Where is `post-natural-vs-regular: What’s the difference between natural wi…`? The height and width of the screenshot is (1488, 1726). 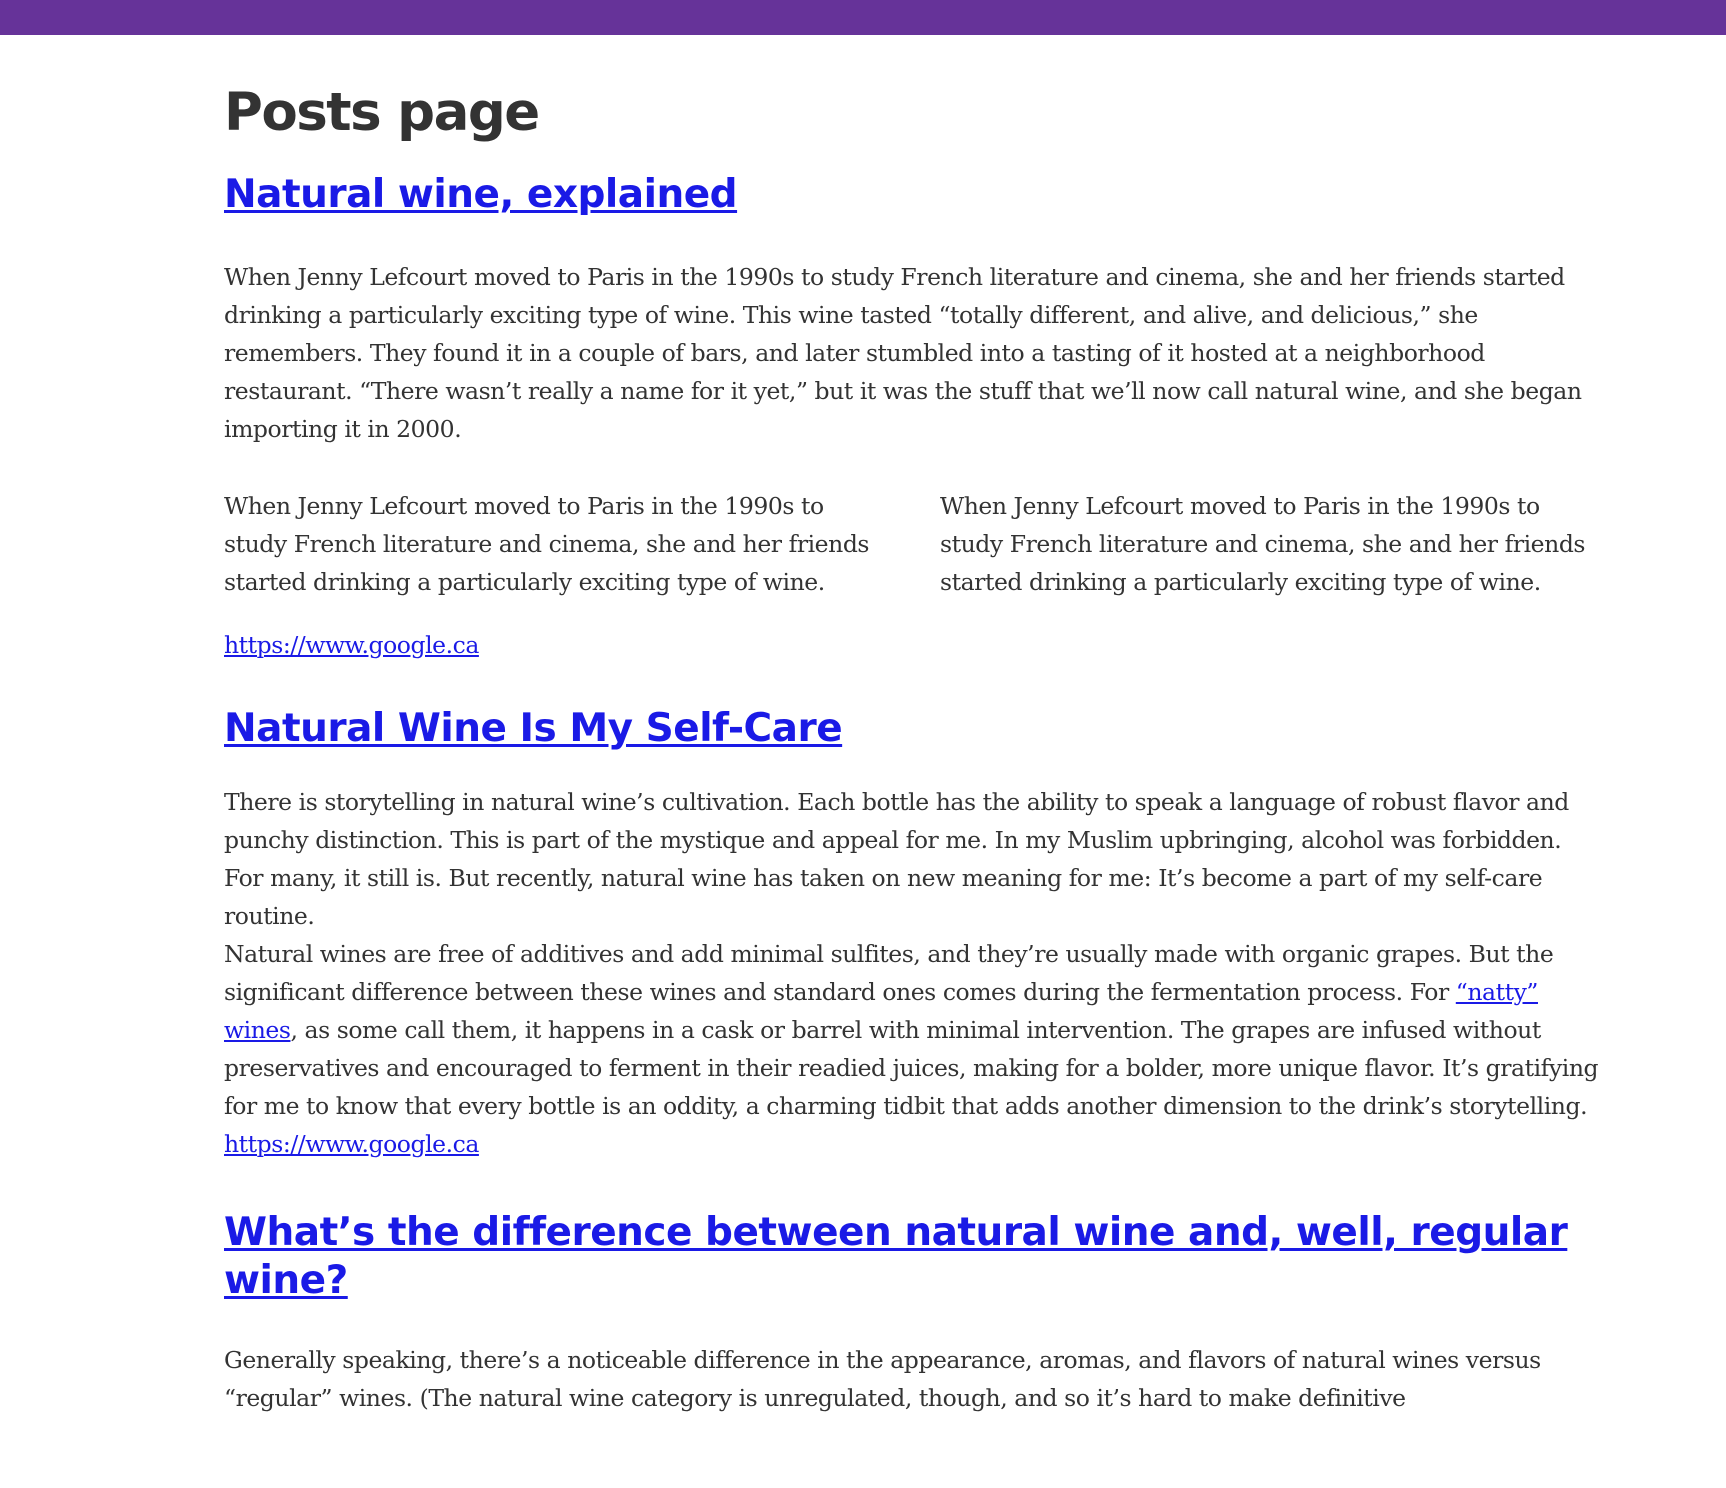 post-natural-vs-regular: What’s the difference between natural wi… is located at coordinates (914, 1313).